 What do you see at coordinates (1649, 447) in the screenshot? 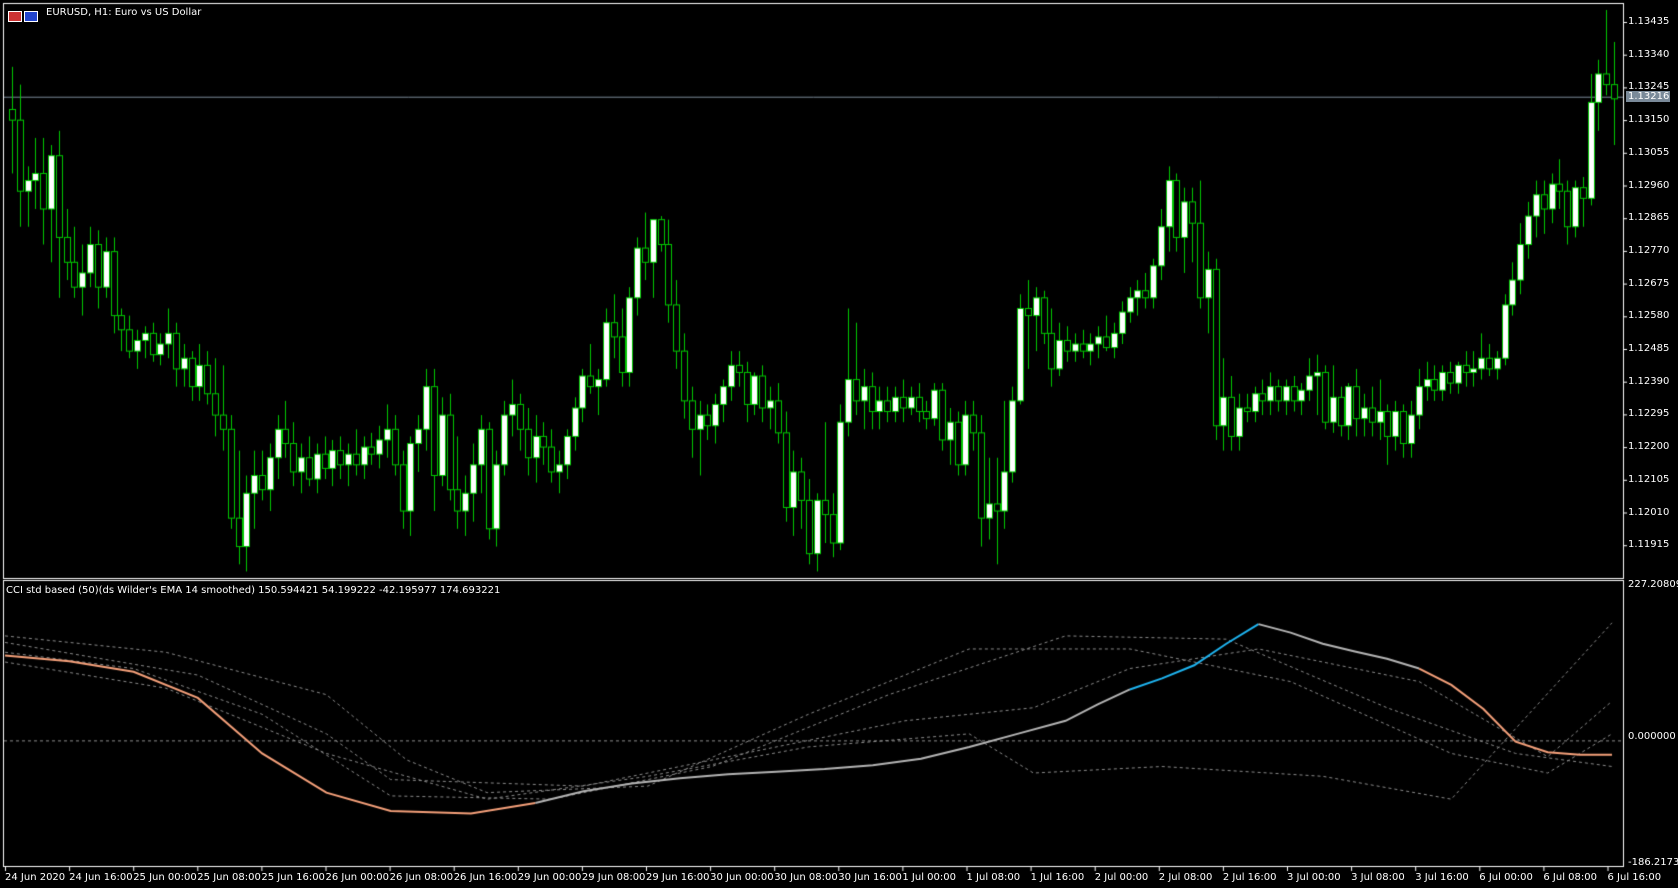
I see `price-tick: 1.12200` at bounding box center [1649, 447].